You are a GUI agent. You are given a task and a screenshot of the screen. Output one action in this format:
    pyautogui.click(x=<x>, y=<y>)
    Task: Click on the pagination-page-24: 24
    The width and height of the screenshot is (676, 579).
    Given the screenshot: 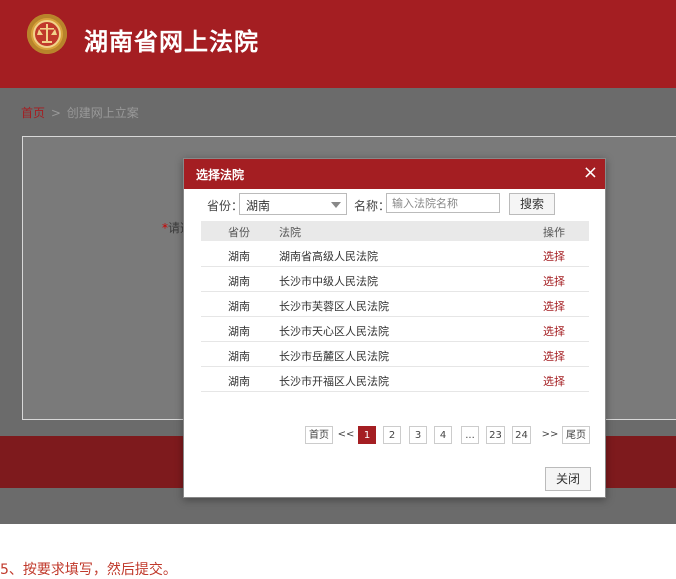 What is the action you would take?
    pyautogui.click(x=521, y=435)
    